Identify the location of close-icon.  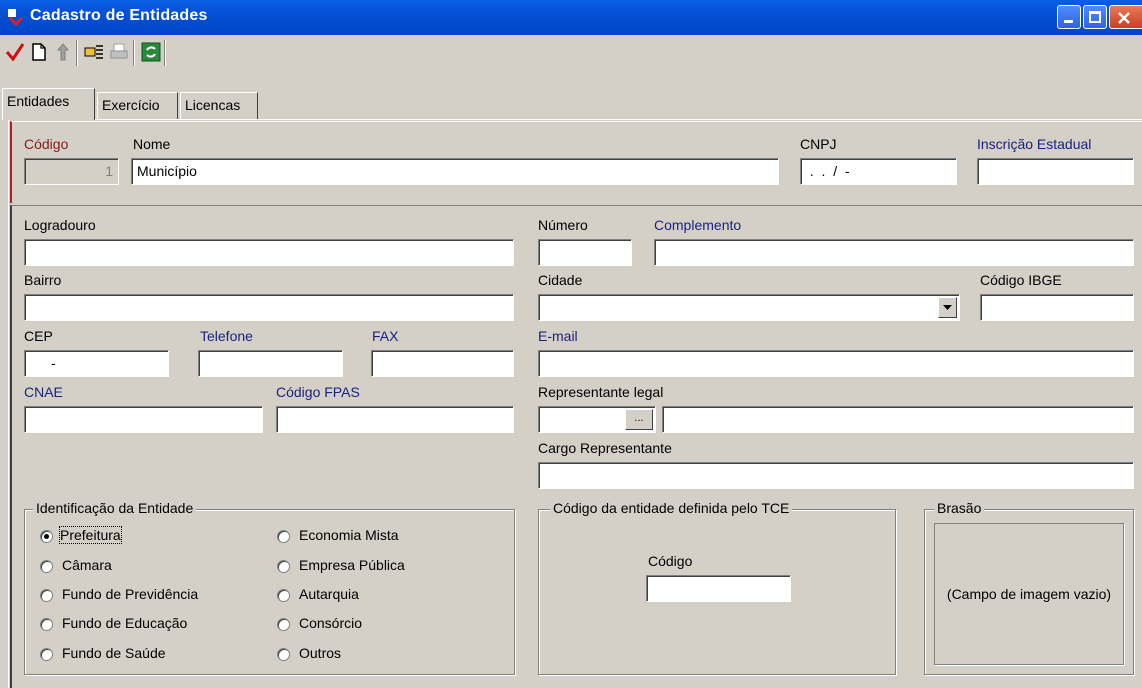
(1124, 18).